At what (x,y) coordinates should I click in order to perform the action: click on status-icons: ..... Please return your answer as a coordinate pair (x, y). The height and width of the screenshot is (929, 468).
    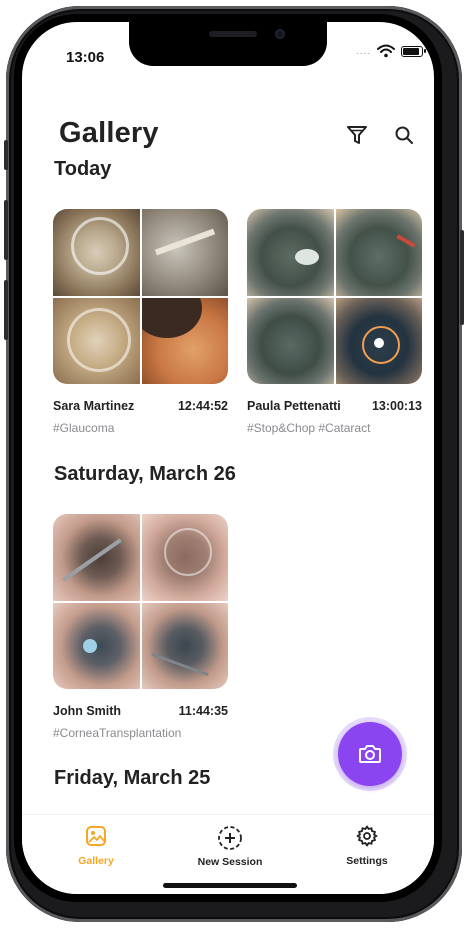
    Looking at the image, I should click on (391, 51).